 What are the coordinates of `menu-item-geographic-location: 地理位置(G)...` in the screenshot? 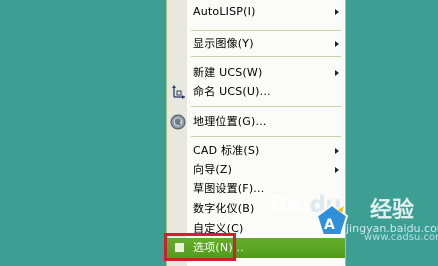 It's located at (256, 122).